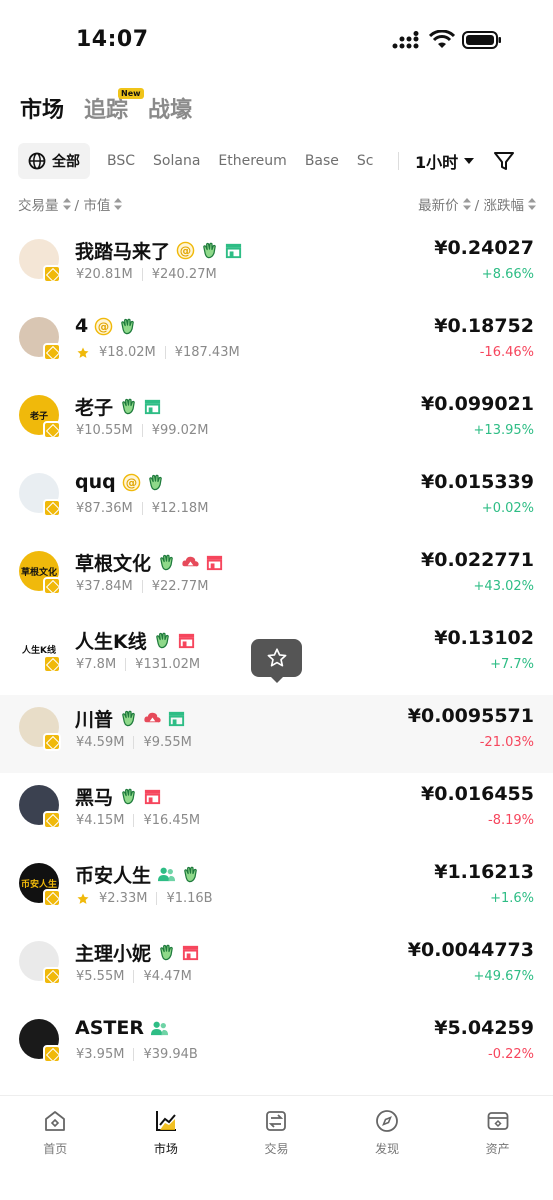  What do you see at coordinates (130, 718) in the screenshot?
I see `token-name-line: 川普` at bounding box center [130, 718].